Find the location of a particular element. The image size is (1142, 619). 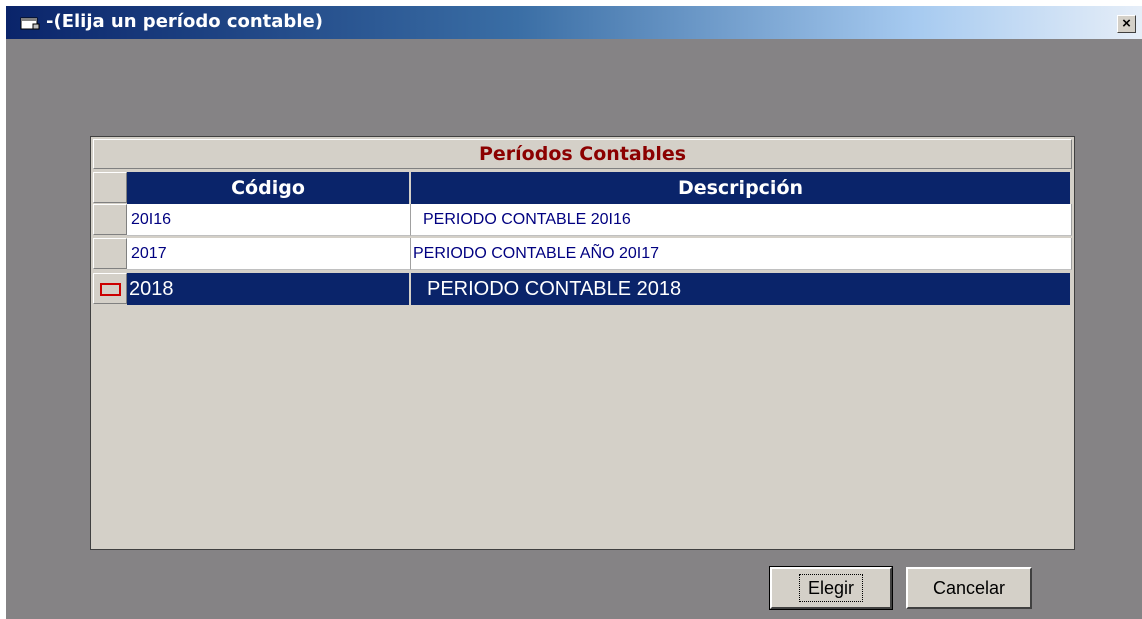

cancel-button-label: Cancelar is located at coordinates (969, 588).